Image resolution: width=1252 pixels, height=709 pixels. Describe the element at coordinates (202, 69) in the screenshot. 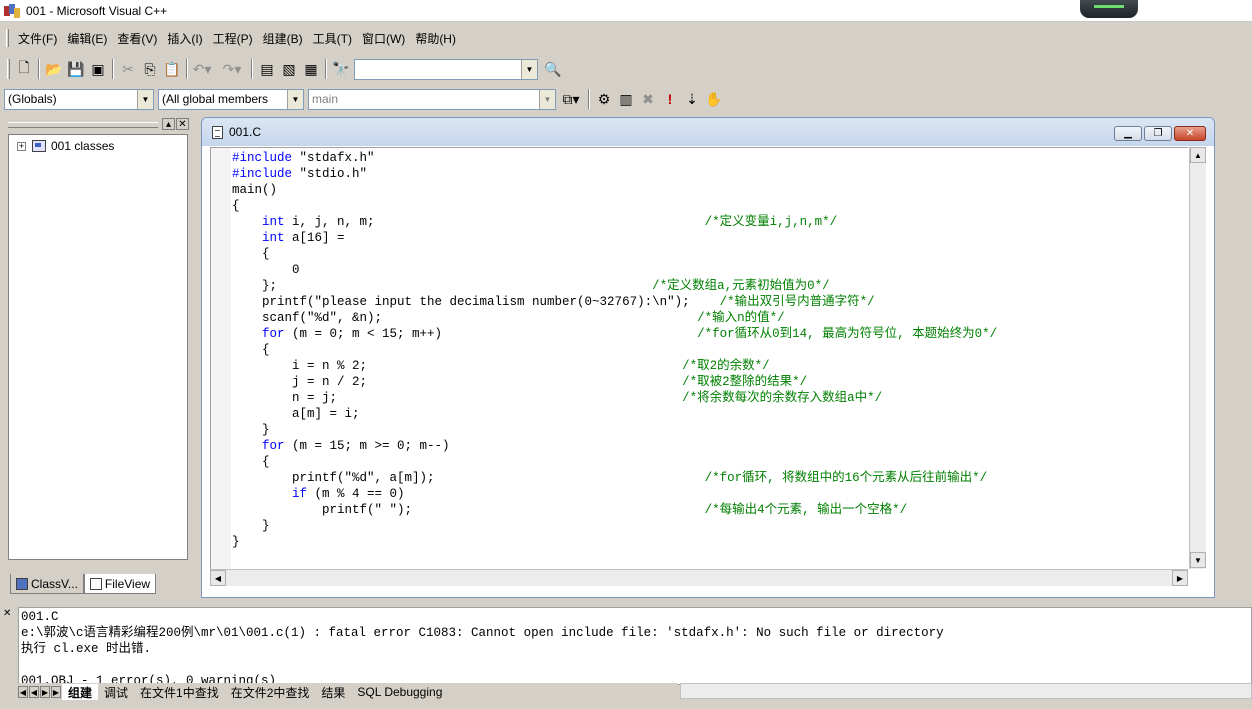

I see `undo-icon: ↶▾` at that location.